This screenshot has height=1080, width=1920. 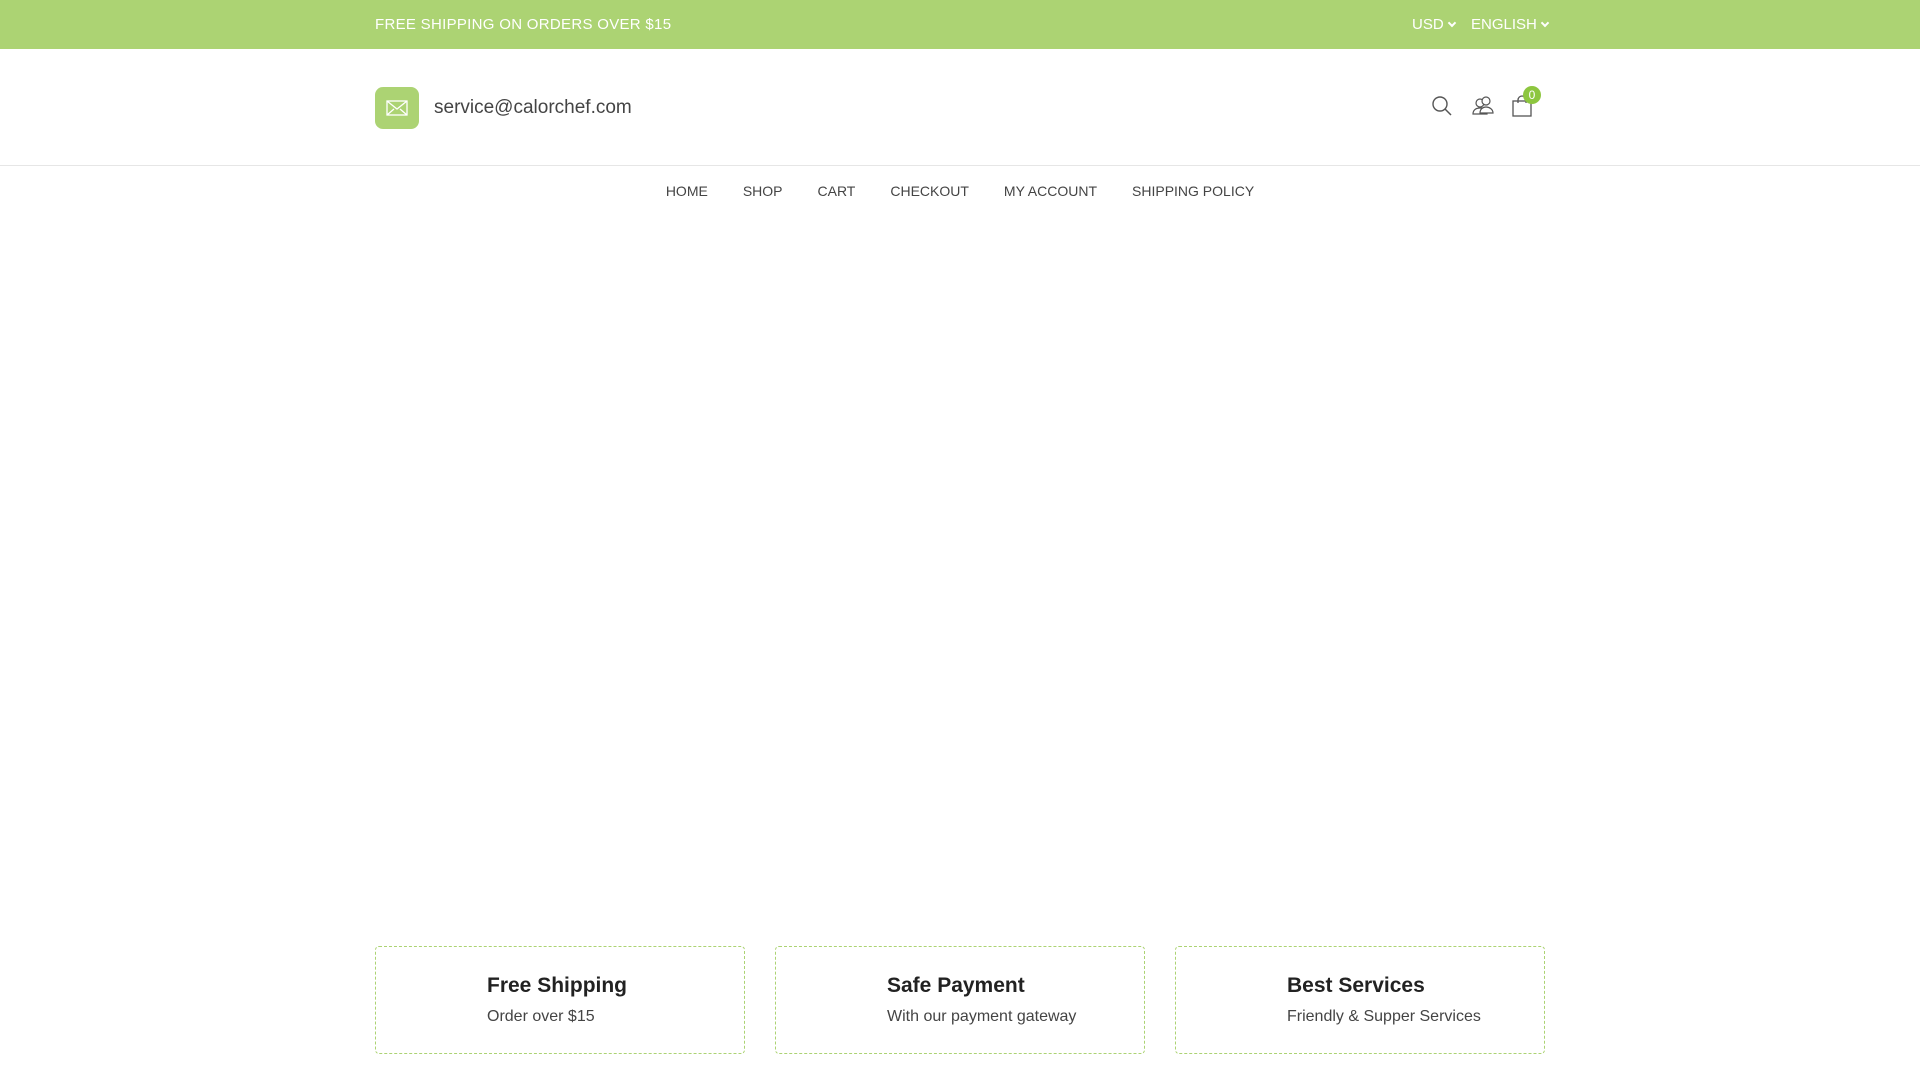 I want to click on currency-label: USD, so click(x=1428, y=24).